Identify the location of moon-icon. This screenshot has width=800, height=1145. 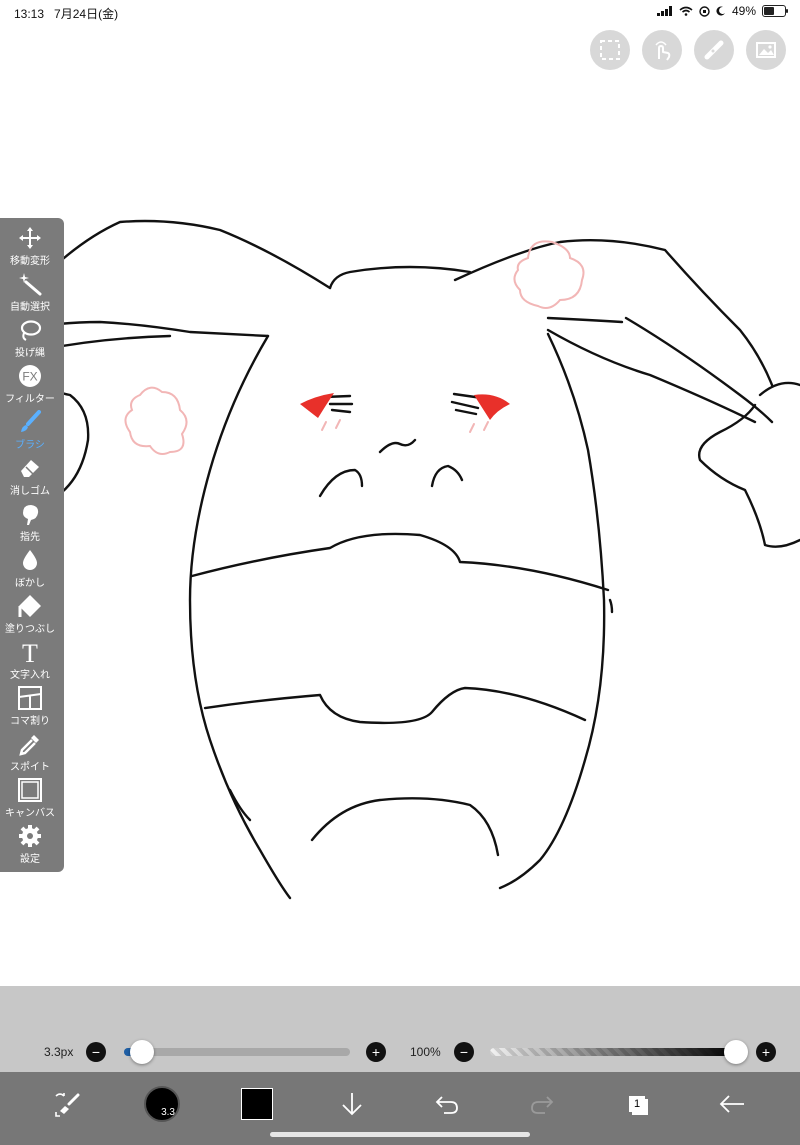
(720, 11).